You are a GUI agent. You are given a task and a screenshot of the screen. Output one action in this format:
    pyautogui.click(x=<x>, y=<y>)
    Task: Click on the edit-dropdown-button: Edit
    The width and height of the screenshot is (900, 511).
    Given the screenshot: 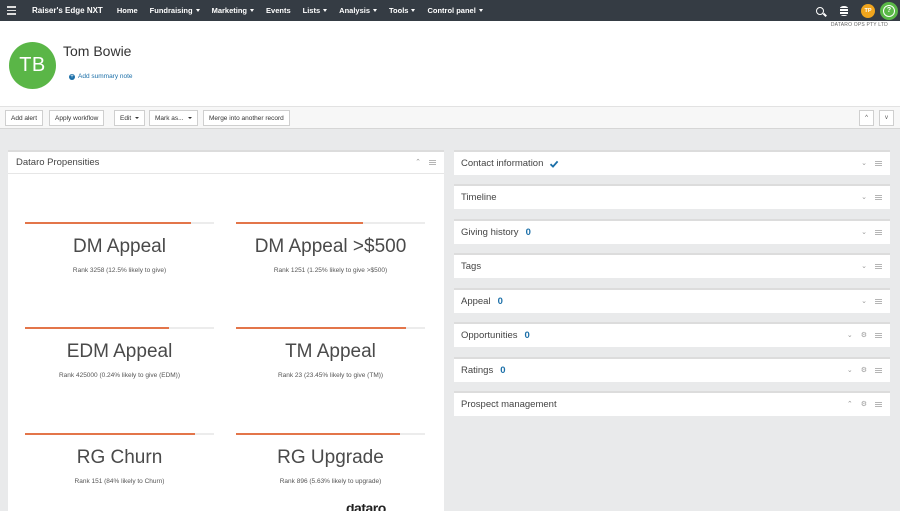 What is the action you would take?
    pyautogui.click(x=130, y=118)
    